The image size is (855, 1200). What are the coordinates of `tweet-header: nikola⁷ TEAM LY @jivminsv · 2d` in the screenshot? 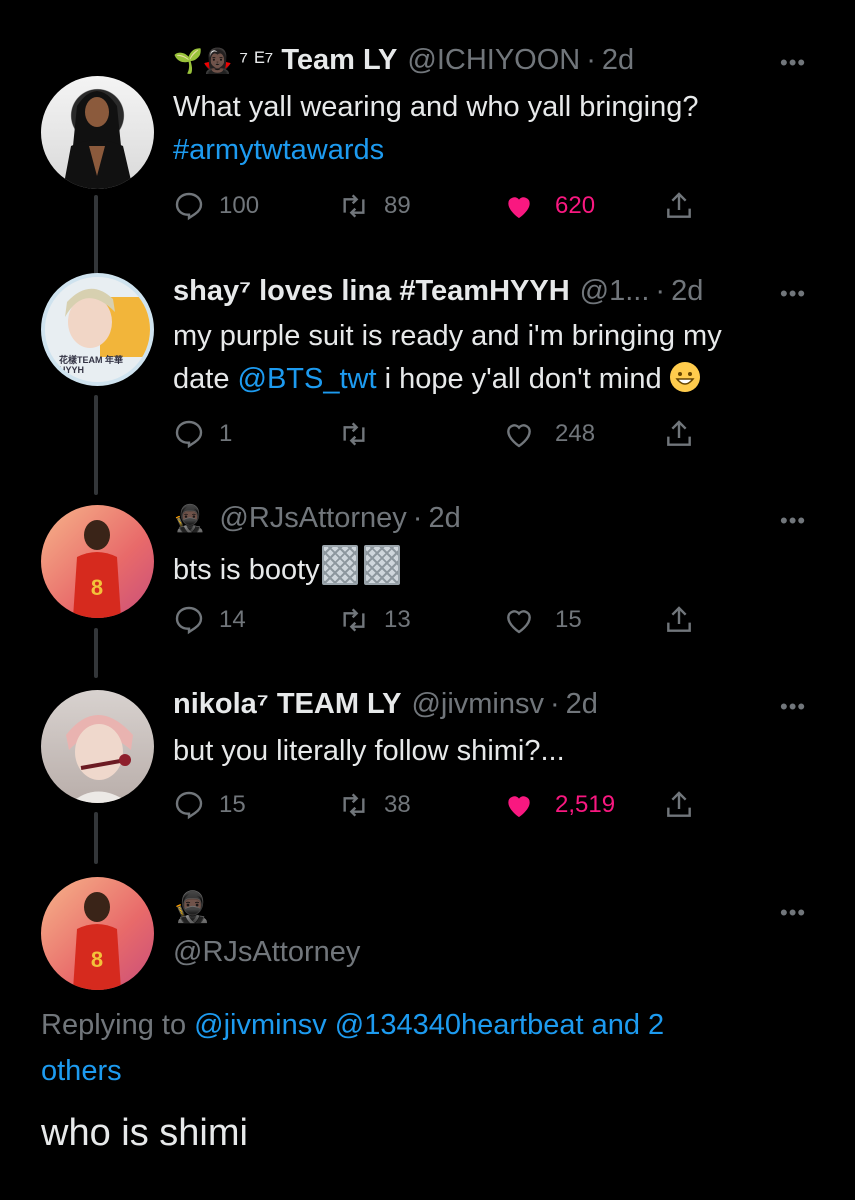 It's located at (385, 704).